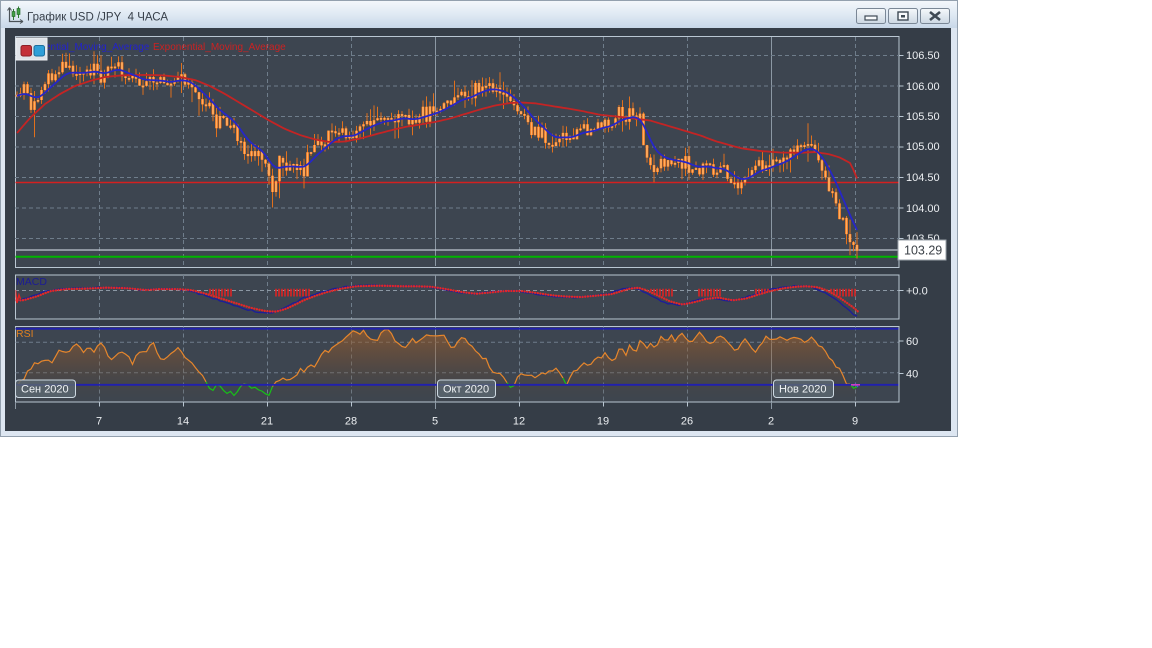 The height and width of the screenshot is (648, 1152). What do you see at coordinates (219, 47) in the screenshot?
I see `svg-text: Exponential_Moving_Average` at bounding box center [219, 47].